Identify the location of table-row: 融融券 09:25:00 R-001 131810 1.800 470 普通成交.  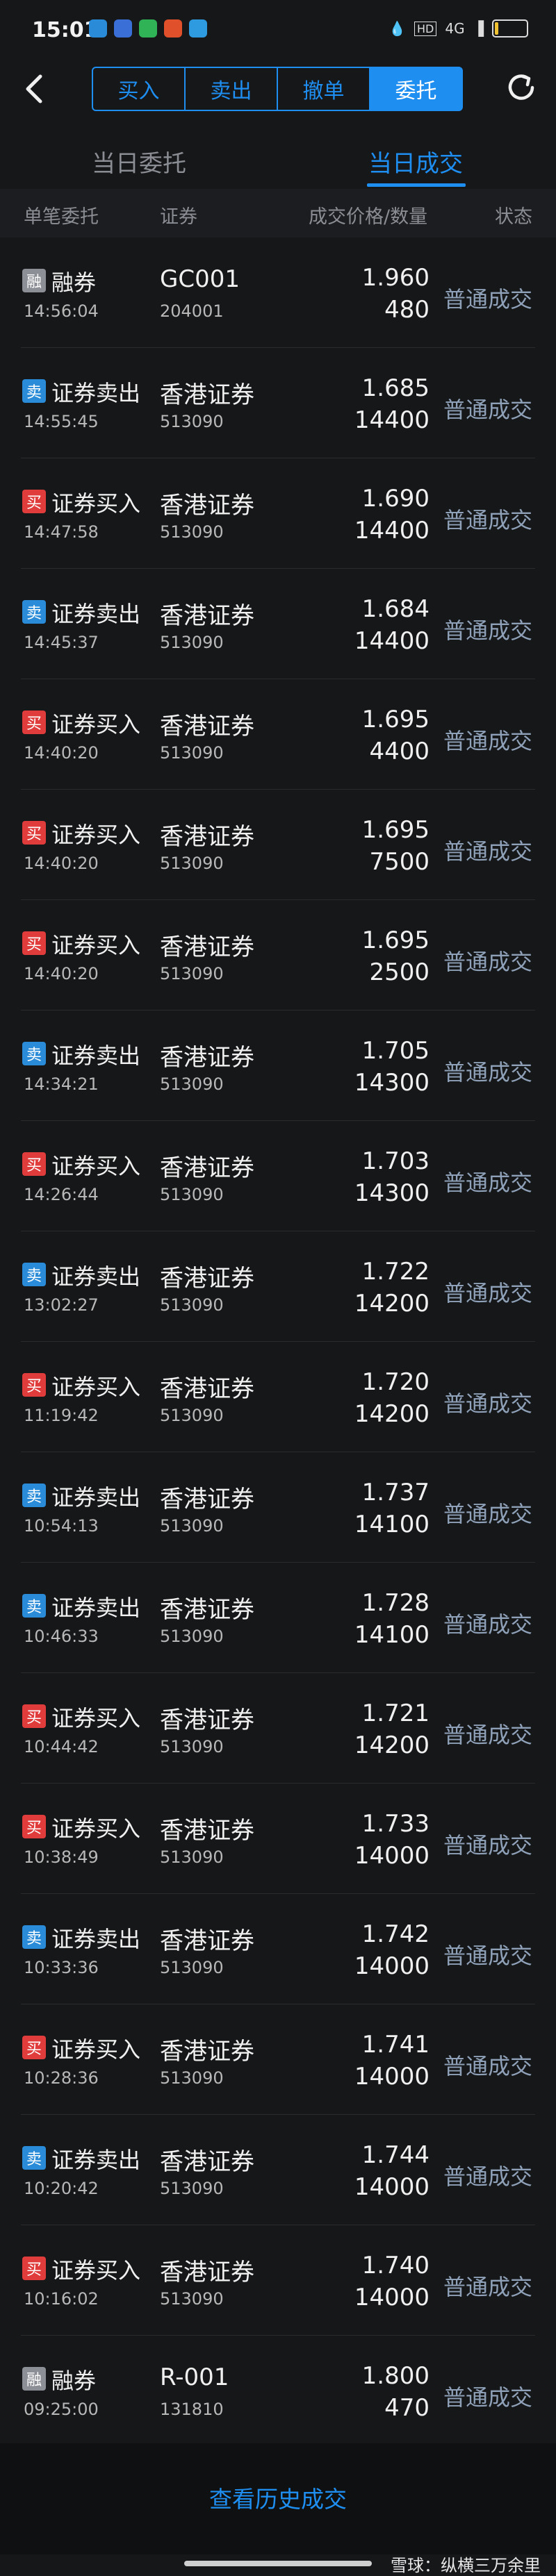
(278, 2391).